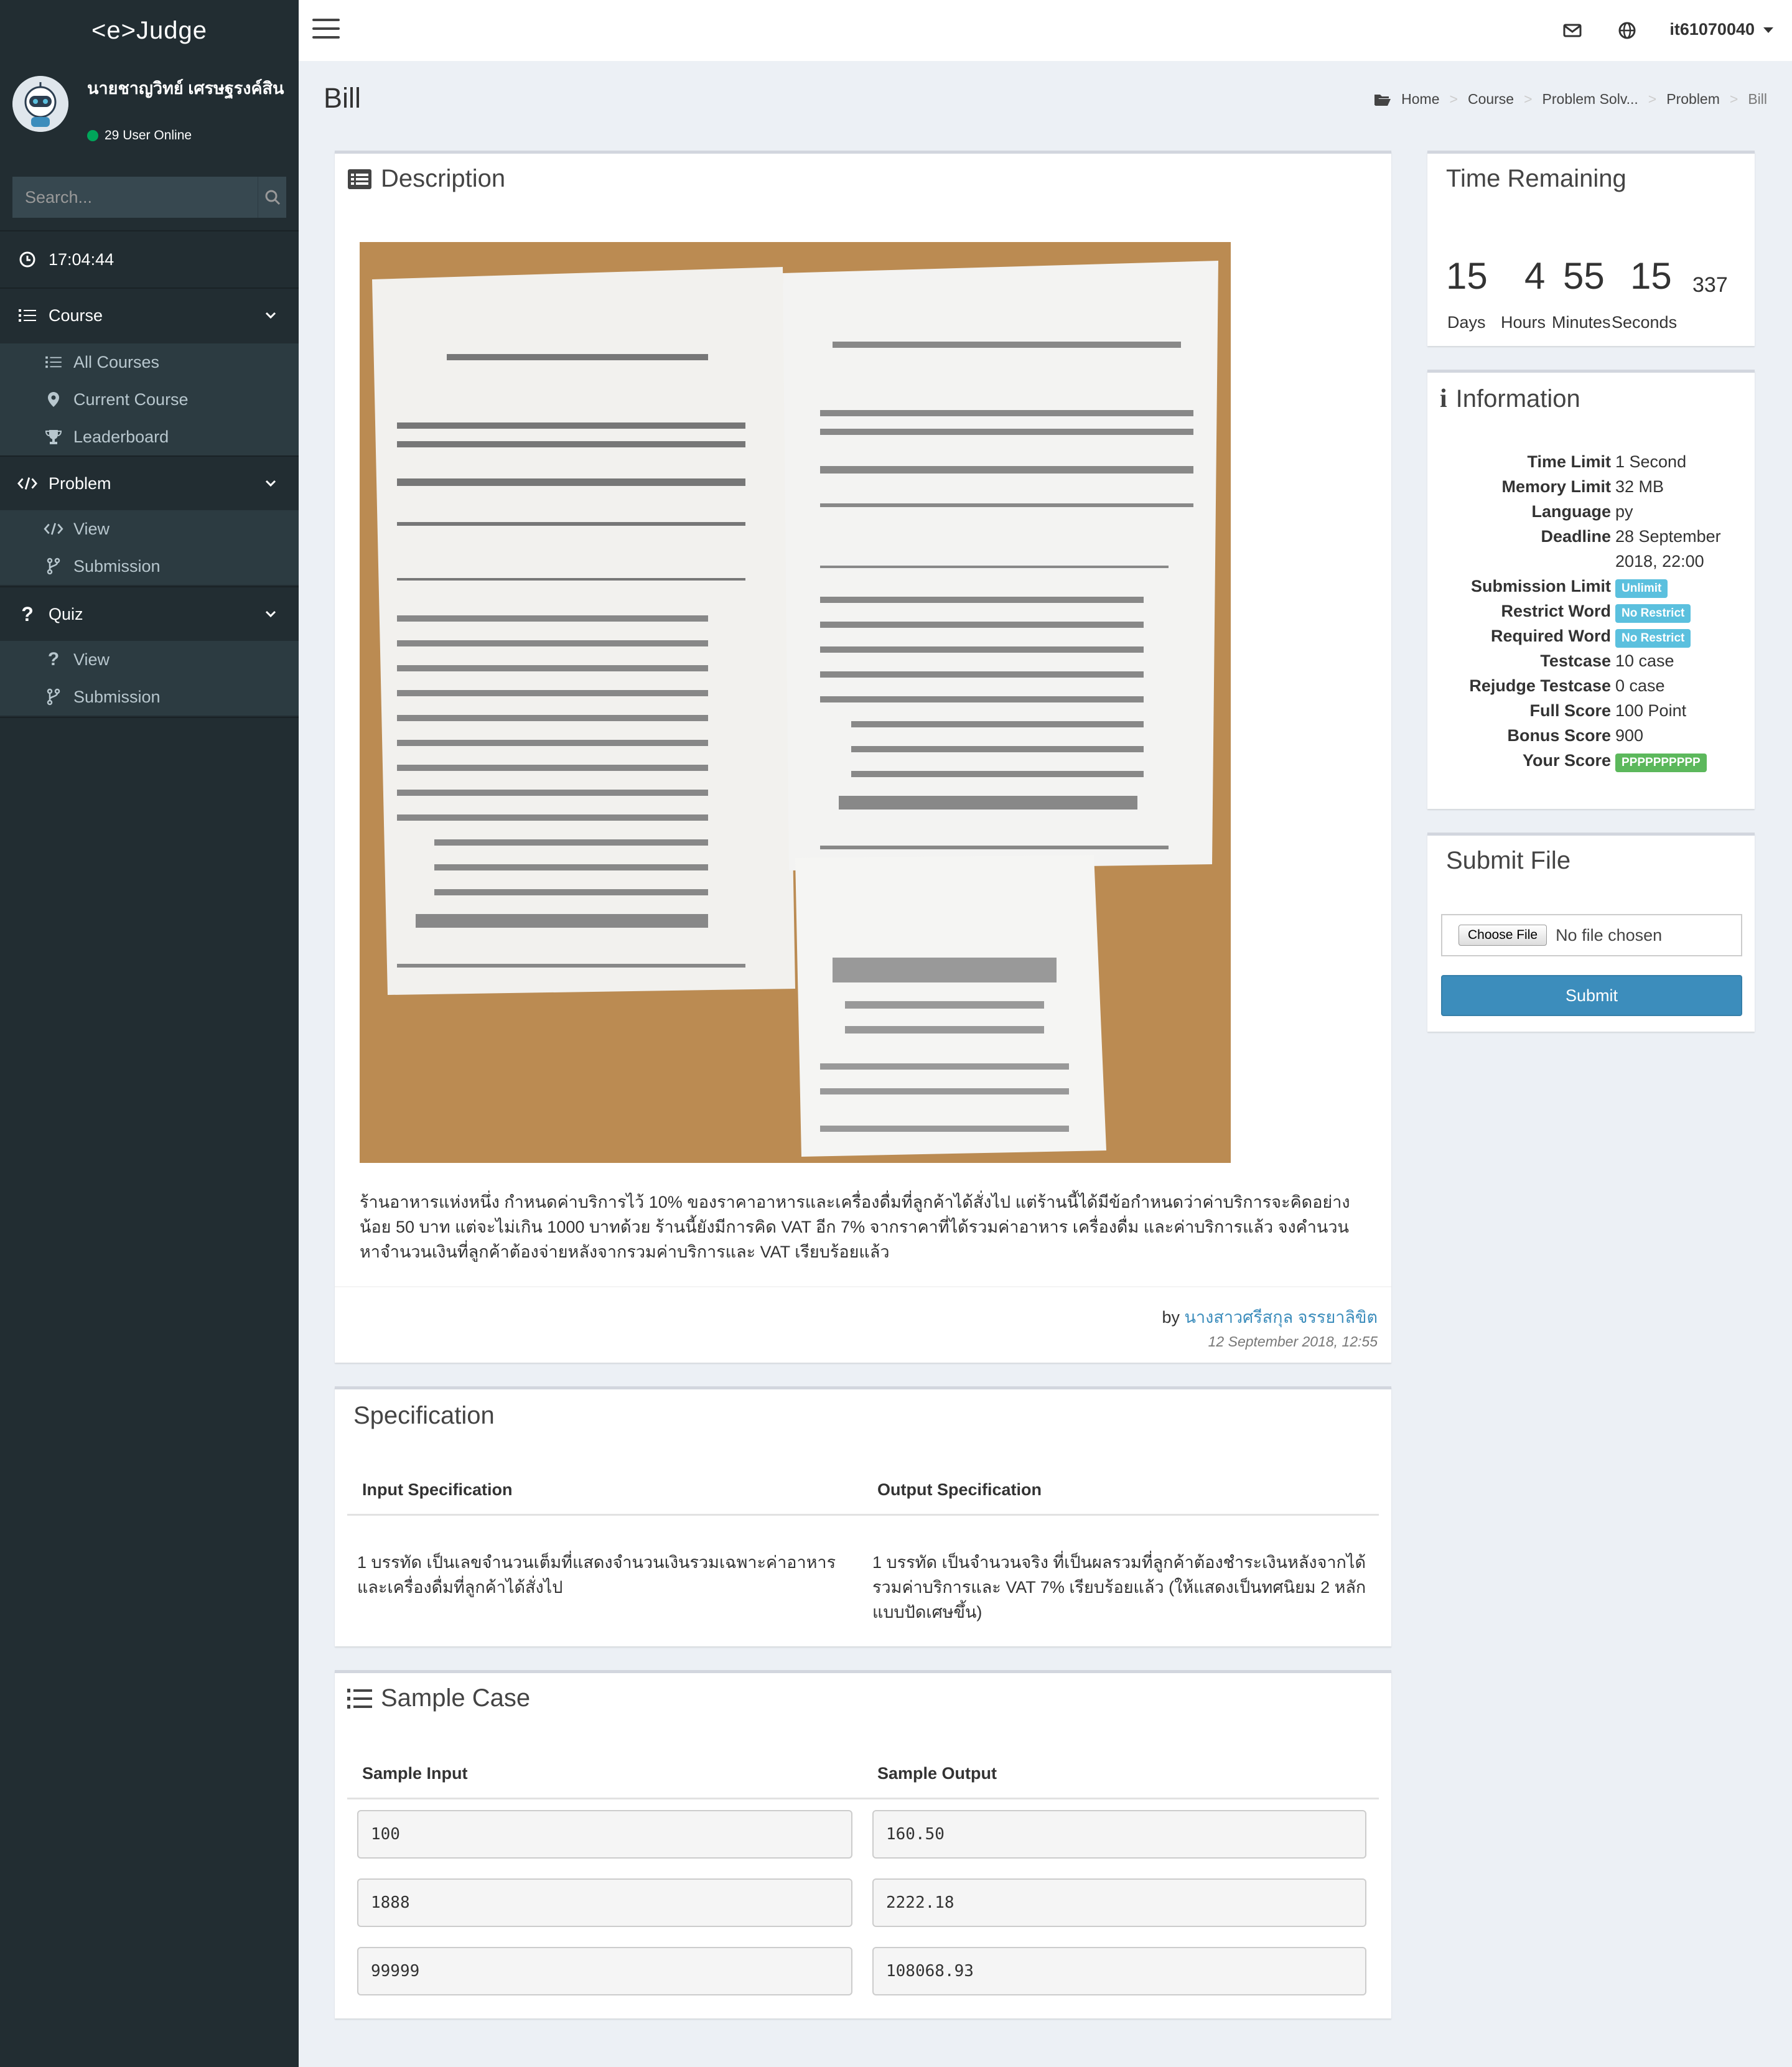 Image resolution: width=1792 pixels, height=2067 pixels. What do you see at coordinates (1651, 276) in the screenshot?
I see `countdown-seconds: 15` at bounding box center [1651, 276].